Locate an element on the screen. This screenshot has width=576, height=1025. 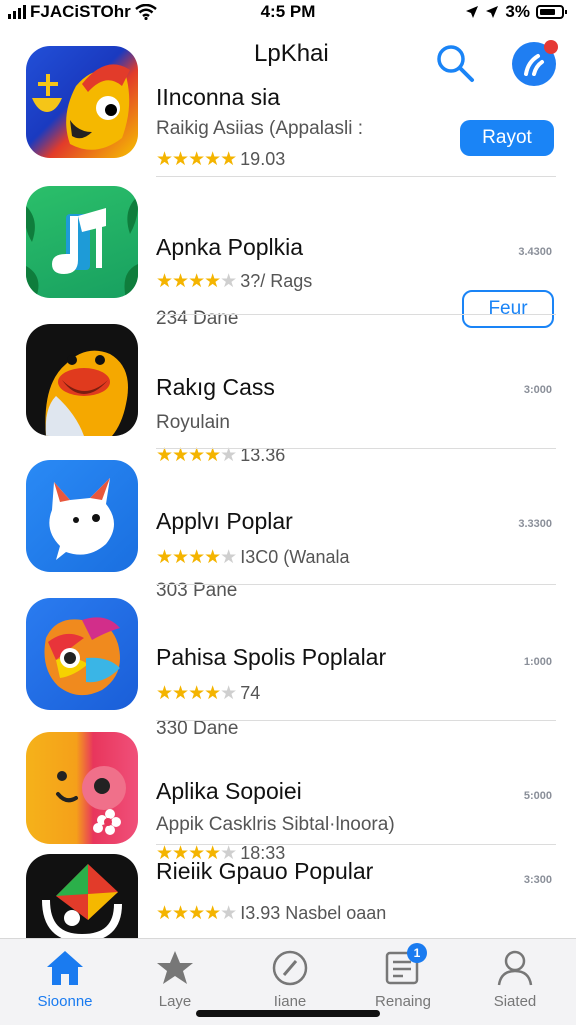
home-icon is located at coordinates (65, 968).